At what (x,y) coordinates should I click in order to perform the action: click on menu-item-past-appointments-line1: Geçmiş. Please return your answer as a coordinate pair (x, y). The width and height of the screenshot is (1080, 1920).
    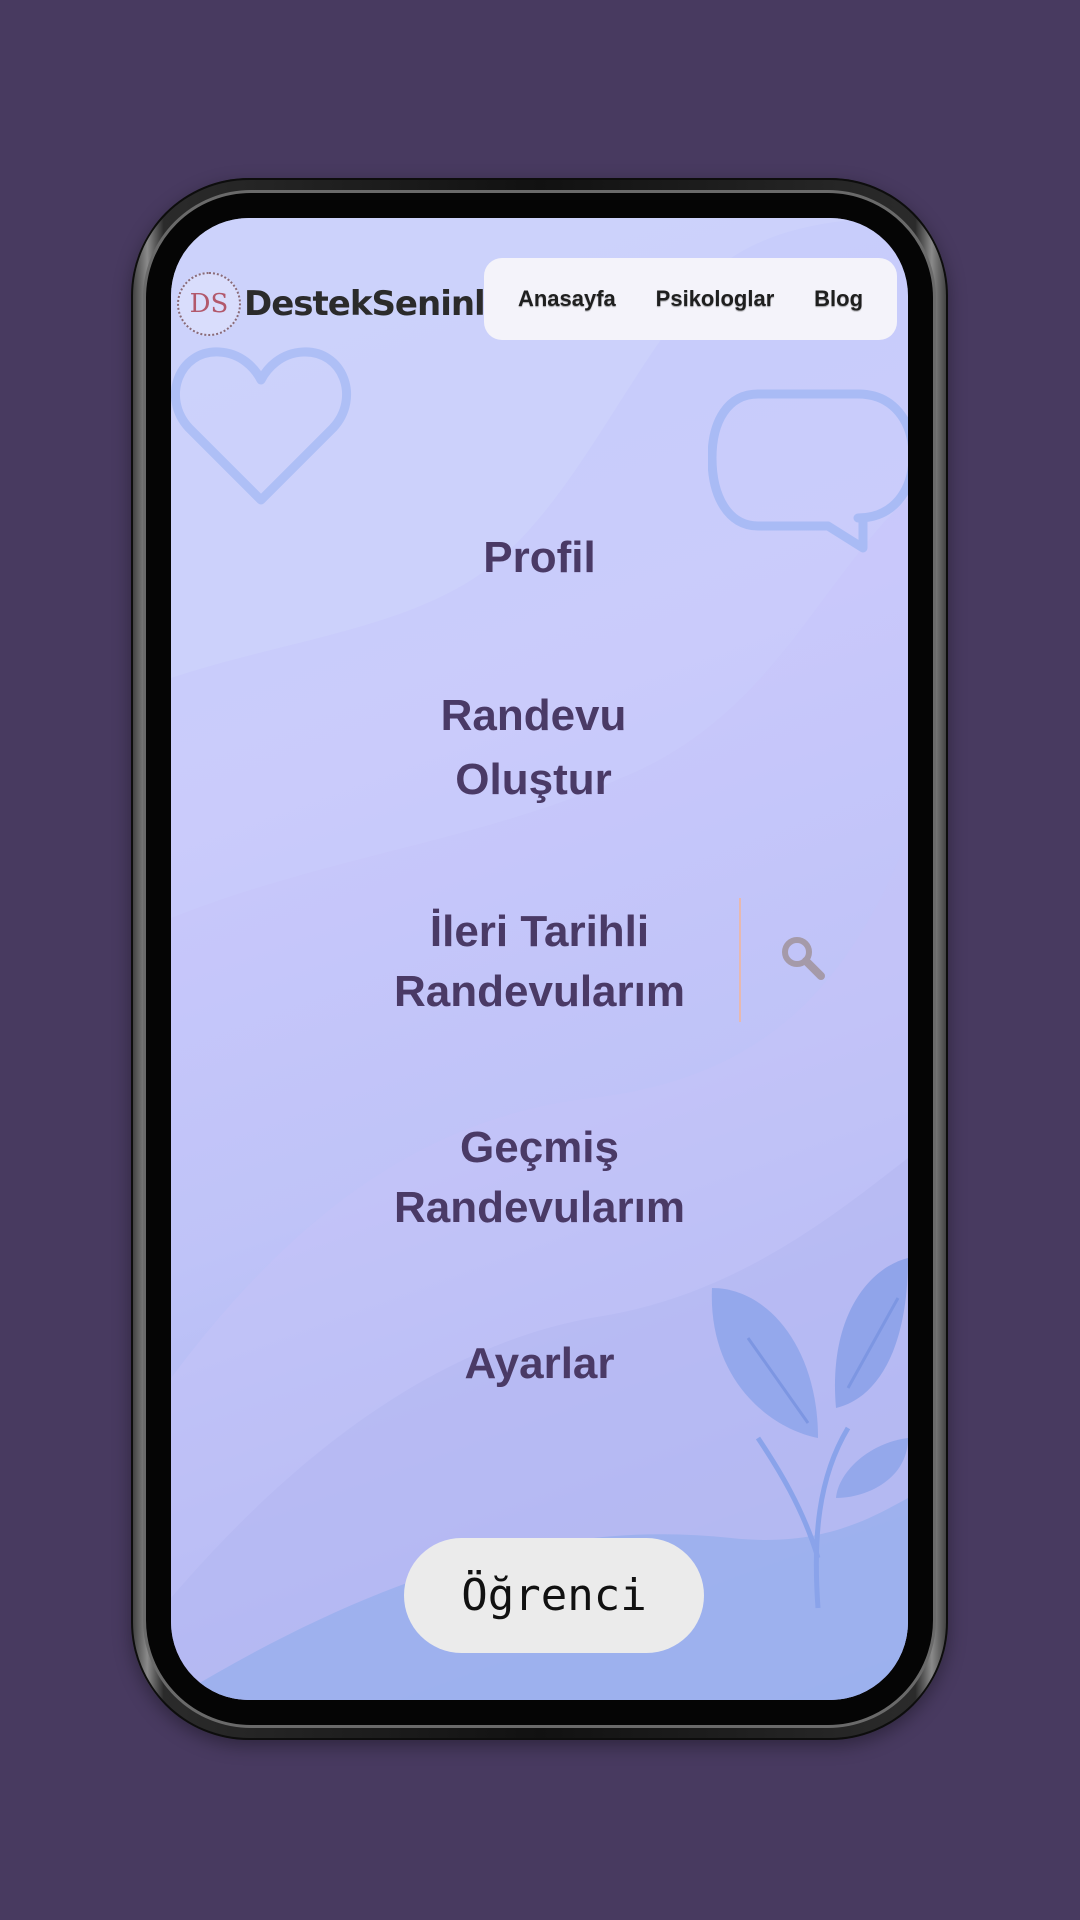
    Looking at the image, I should click on (539, 1147).